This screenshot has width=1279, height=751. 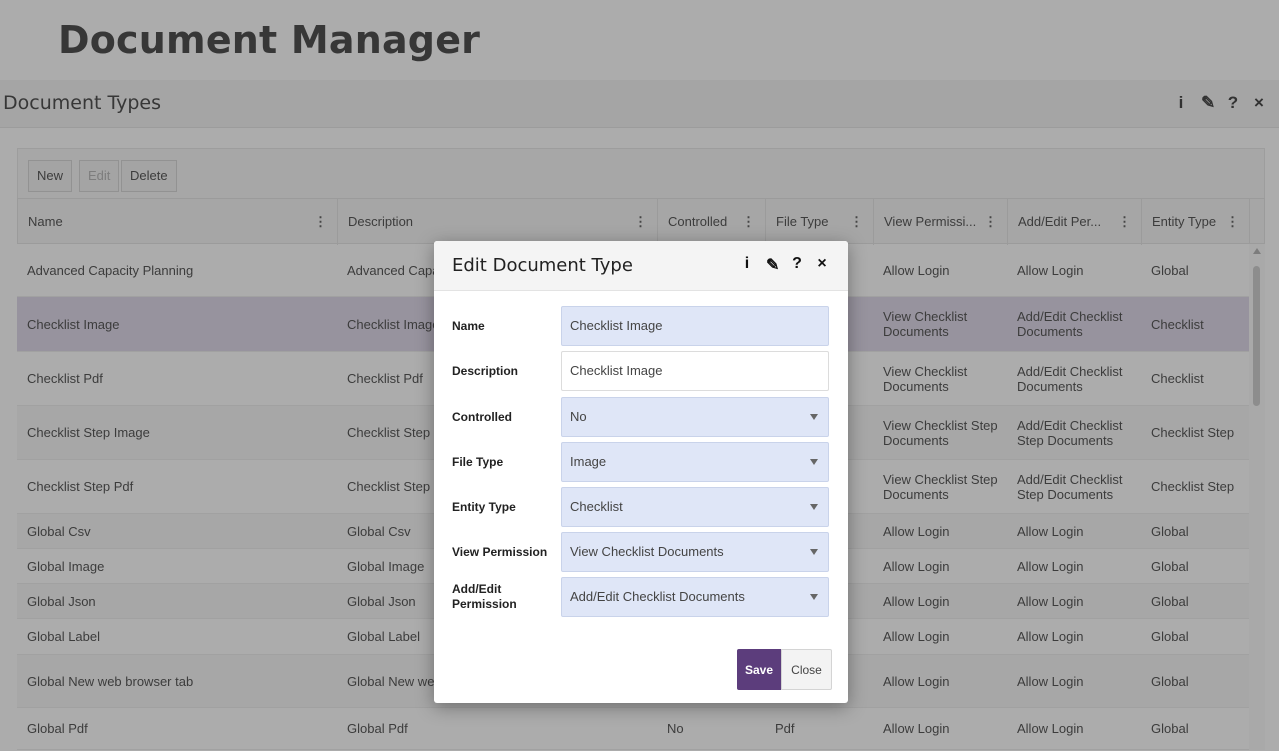 I want to click on dialog-header: Edit Document Type i ✎ ? ×, so click(x=641, y=266).